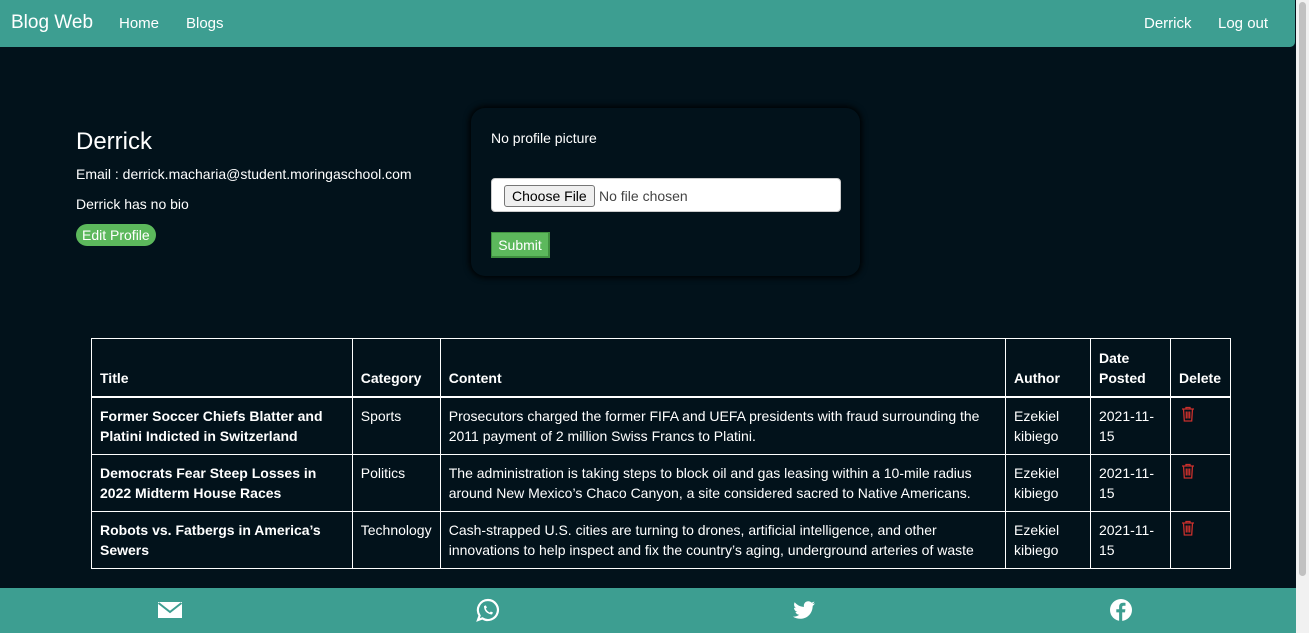 The width and height of the screenshot is (1309, 633). What do you see at coordinates (647, 23) in the screenshot?
I see `navbar: Blog Web Home Blogs Derrick Log out` at bounding box center [647, 23].